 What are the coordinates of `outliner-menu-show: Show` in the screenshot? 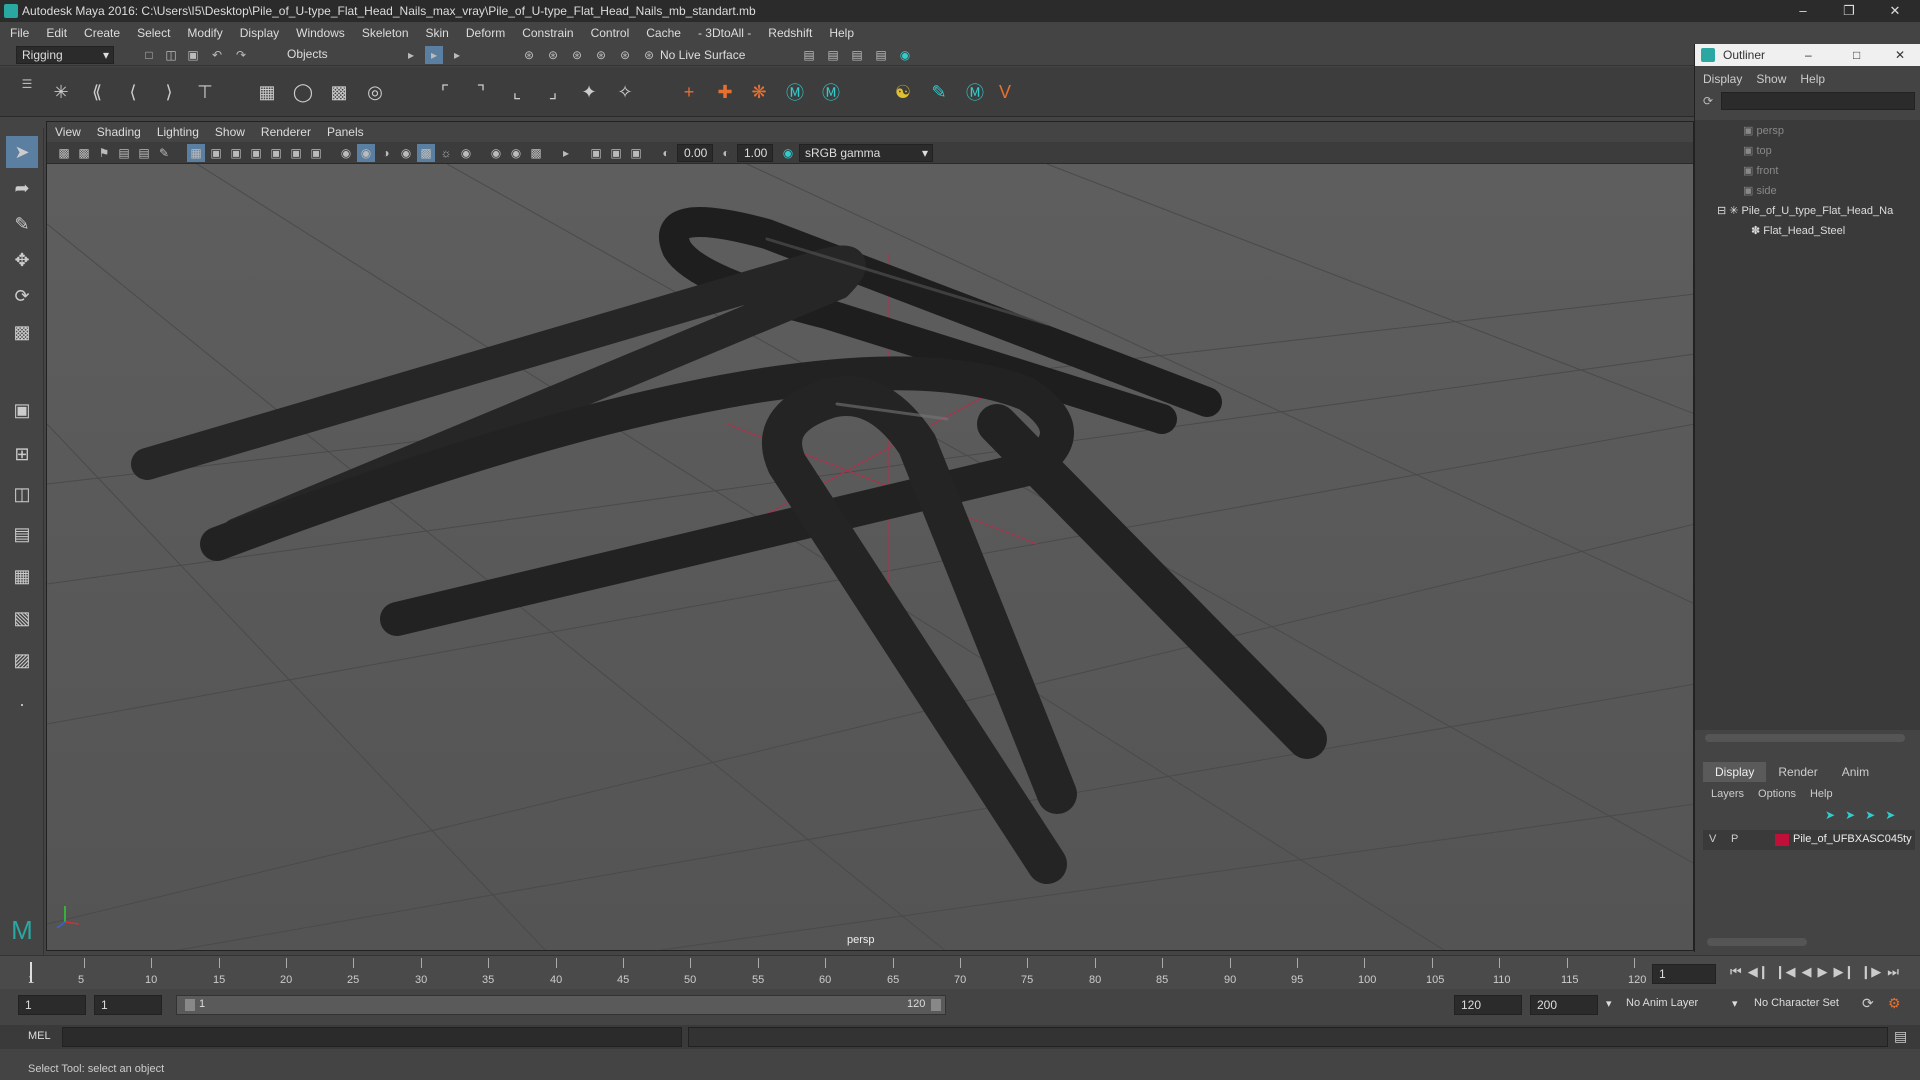 It's located at (1771, 79).